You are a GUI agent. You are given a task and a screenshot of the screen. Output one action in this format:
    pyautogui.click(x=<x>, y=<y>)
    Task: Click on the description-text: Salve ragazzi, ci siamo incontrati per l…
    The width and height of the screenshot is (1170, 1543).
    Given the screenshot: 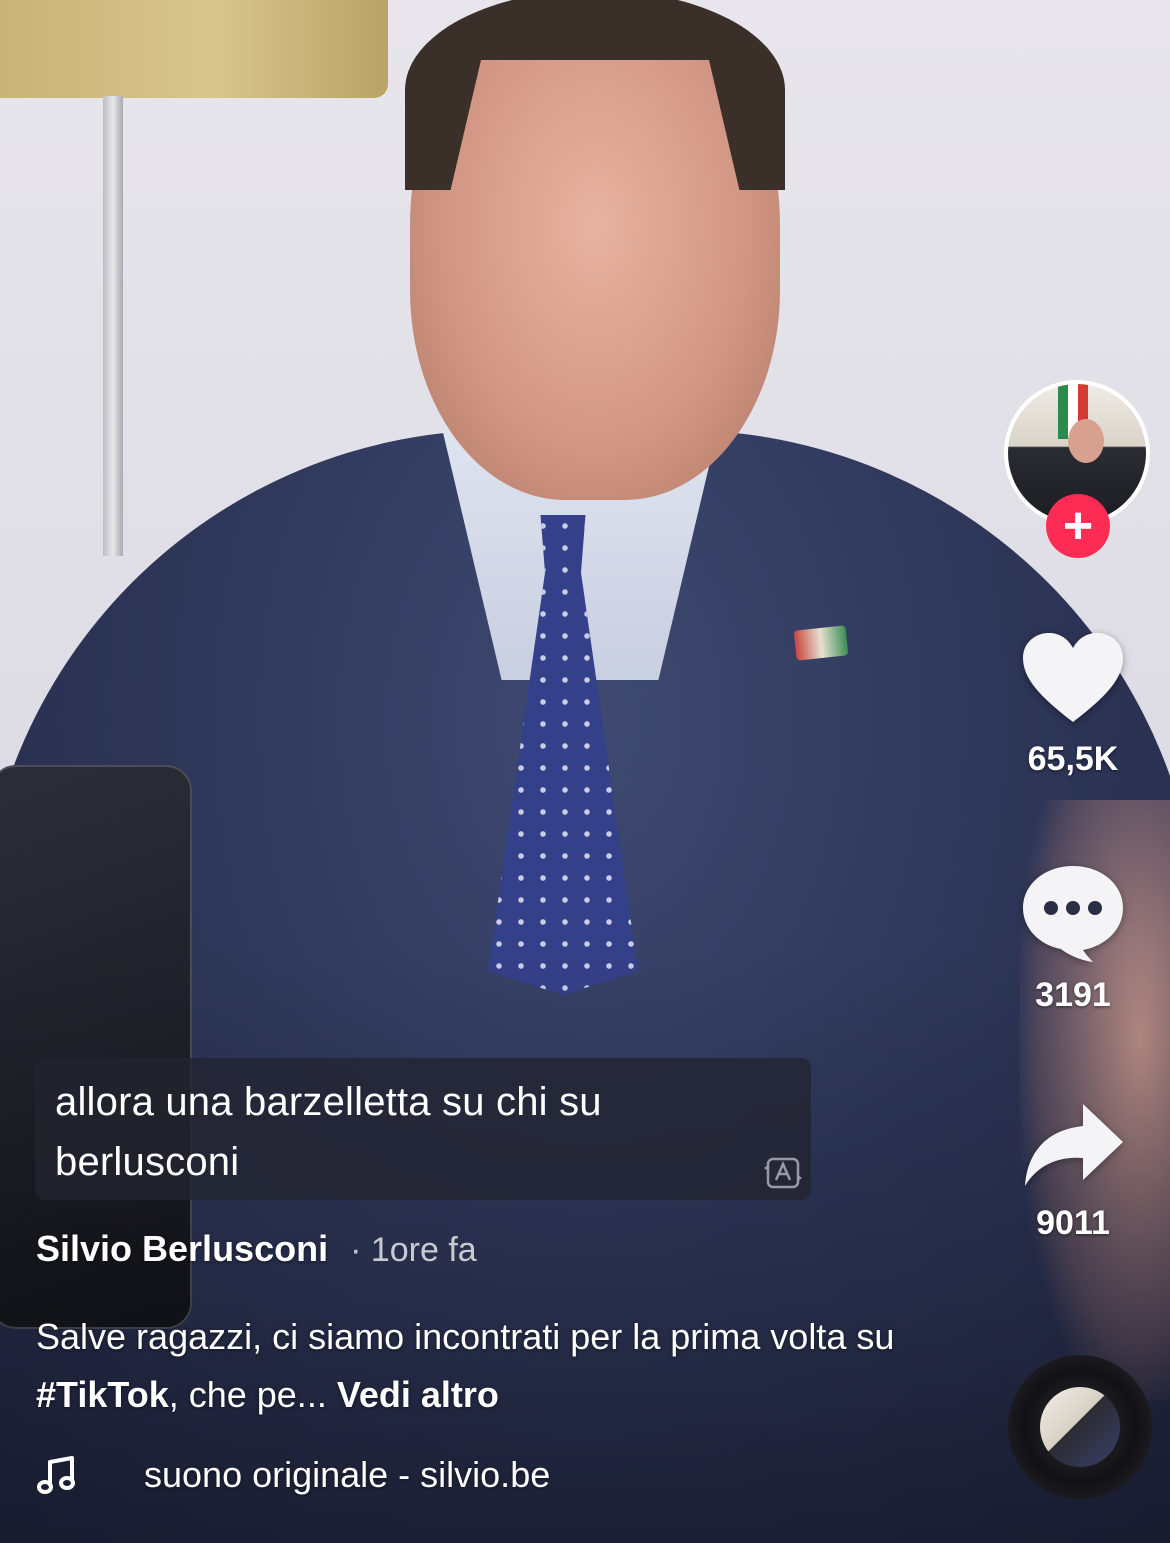 What is the action you would take?
    pyautogui.click(x=465, y=1336)
    